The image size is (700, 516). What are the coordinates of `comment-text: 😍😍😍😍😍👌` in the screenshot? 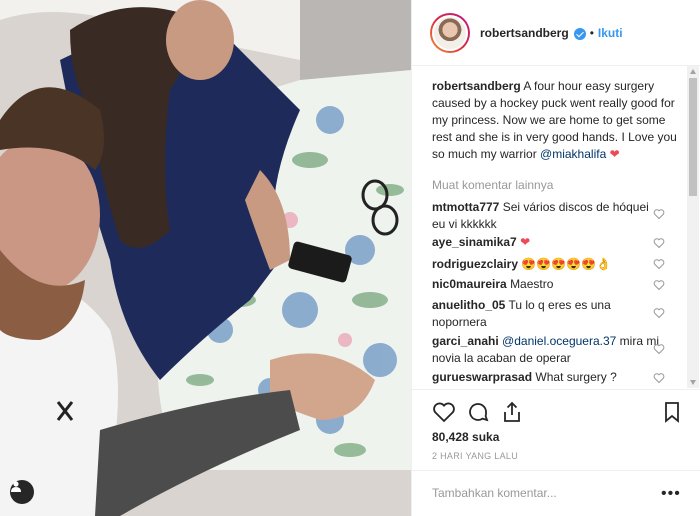 It's located at (566, 264).